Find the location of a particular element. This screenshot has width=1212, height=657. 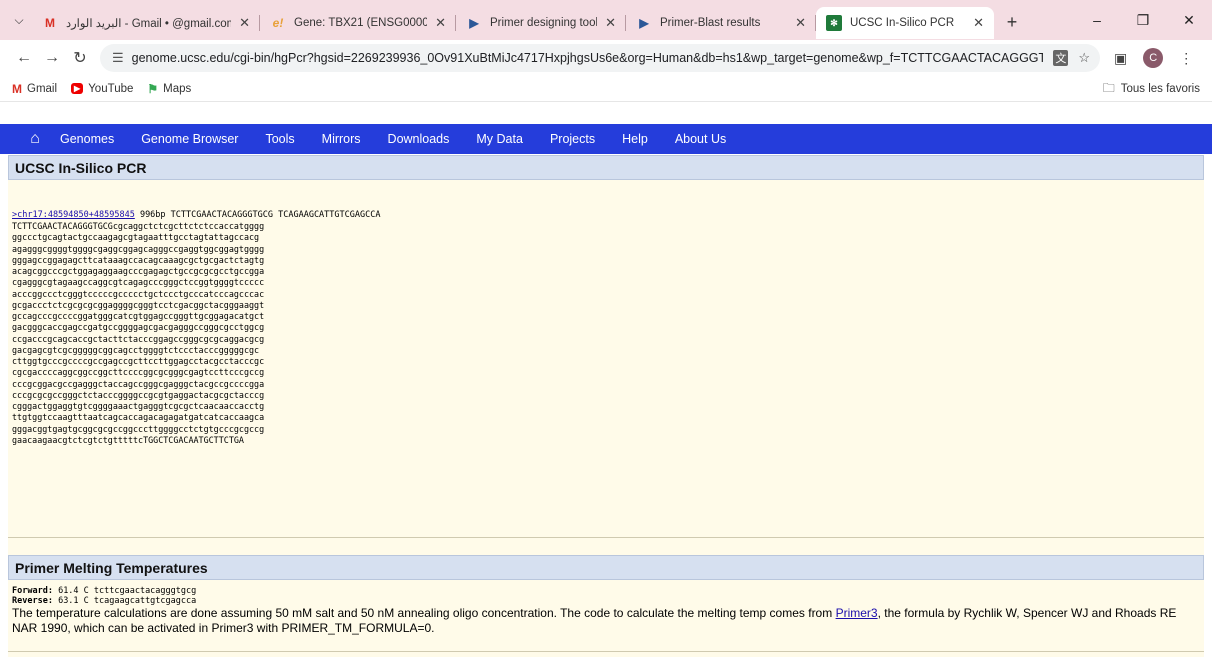

youtube-icon: ▶ is located at coordinates (77, 88).